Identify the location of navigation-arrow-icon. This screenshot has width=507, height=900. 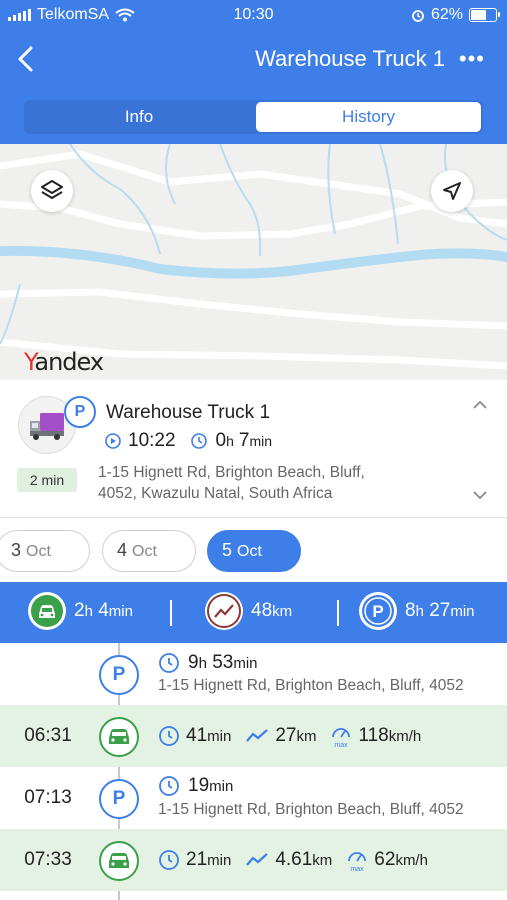
(452, 191).